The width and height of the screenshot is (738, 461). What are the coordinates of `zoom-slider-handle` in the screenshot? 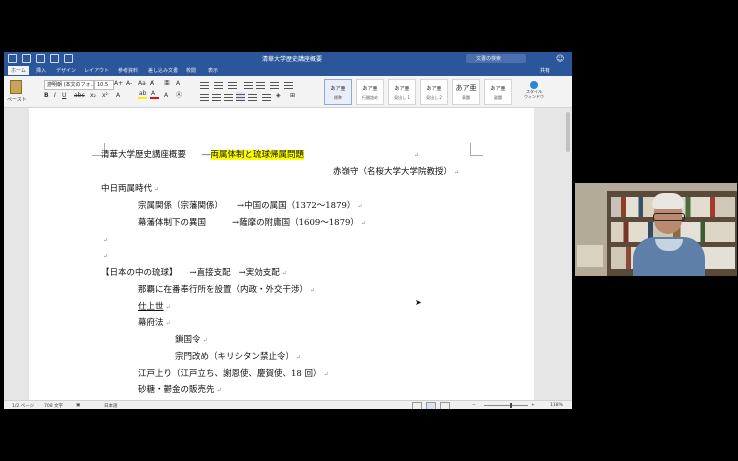 It's located at (511, 405).